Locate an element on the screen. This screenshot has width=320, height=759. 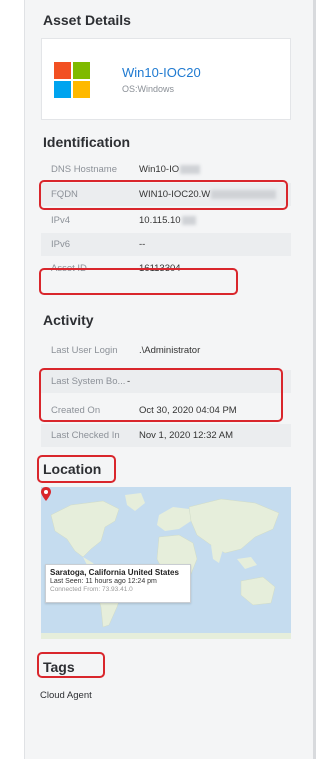
row-value: 10.115.10 is located at coordinates (167, 220).